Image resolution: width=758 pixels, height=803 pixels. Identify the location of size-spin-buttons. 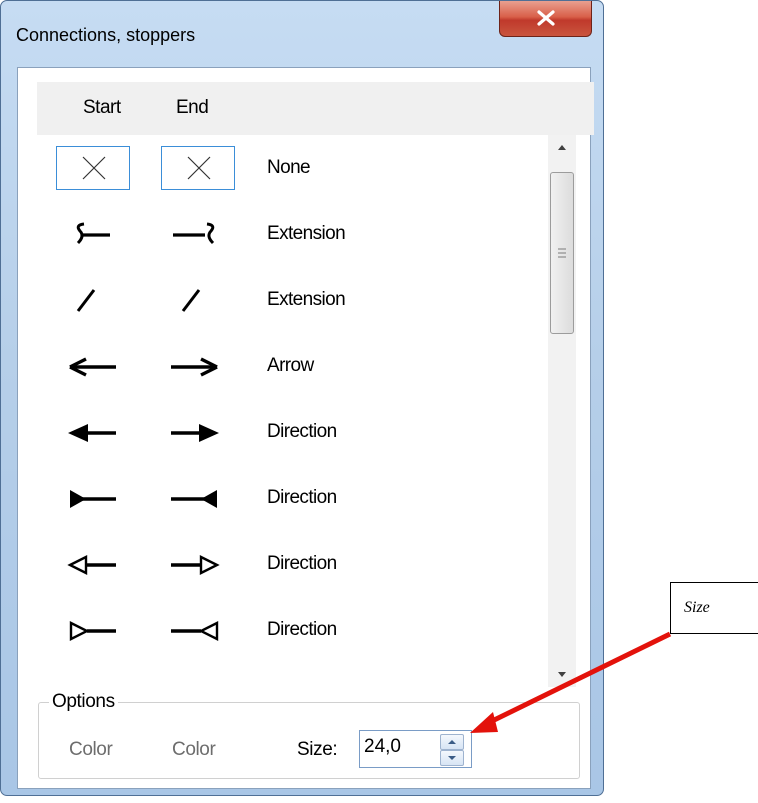
(452, 750).